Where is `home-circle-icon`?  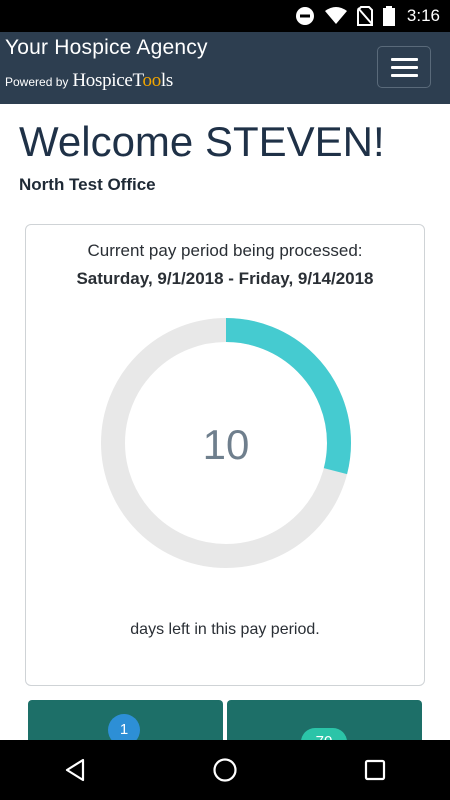 home-circle-icon is located at coordinates (225, 770).